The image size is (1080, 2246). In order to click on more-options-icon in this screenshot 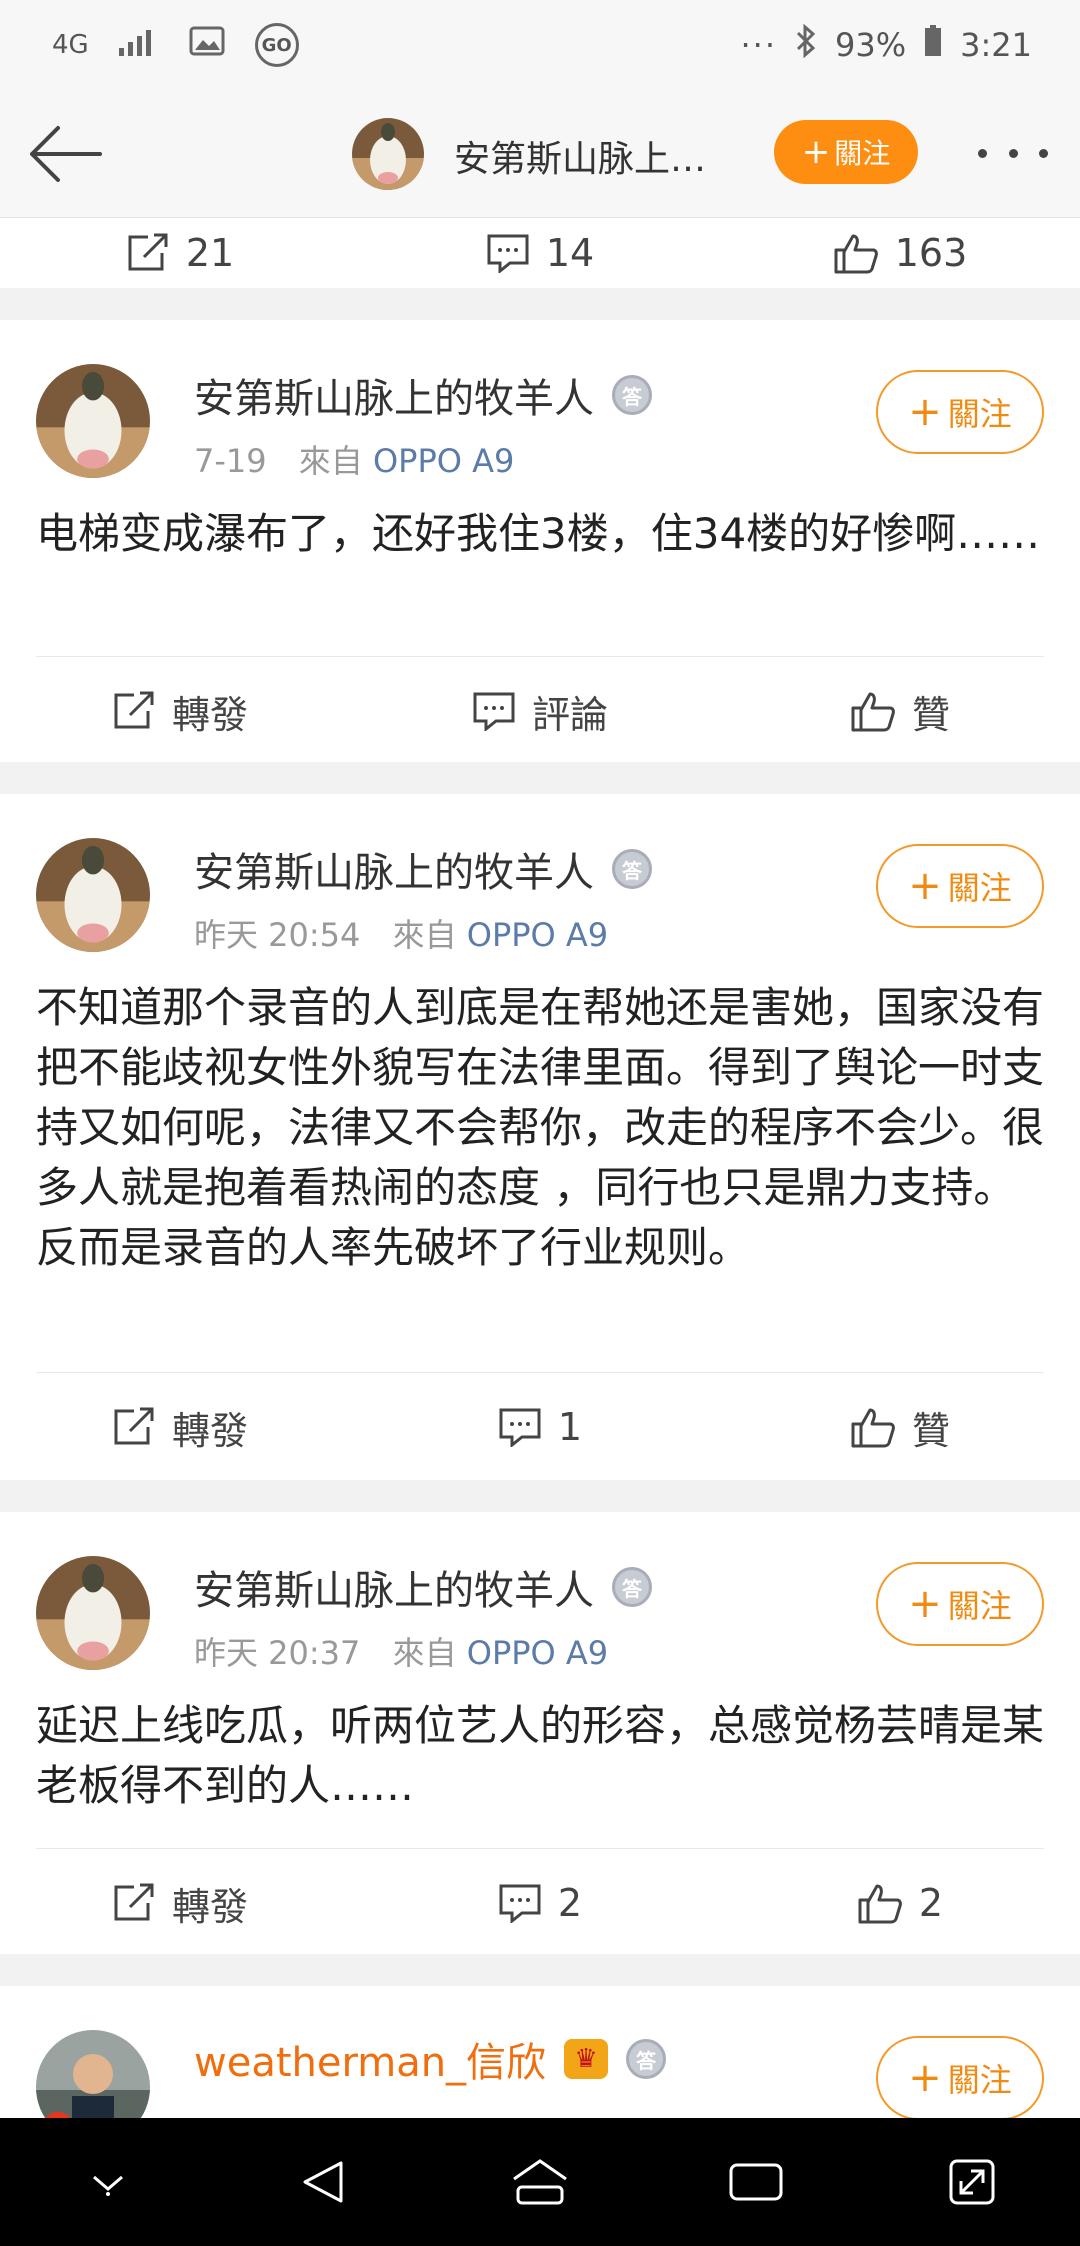, I will do `click(1013, 153)`.